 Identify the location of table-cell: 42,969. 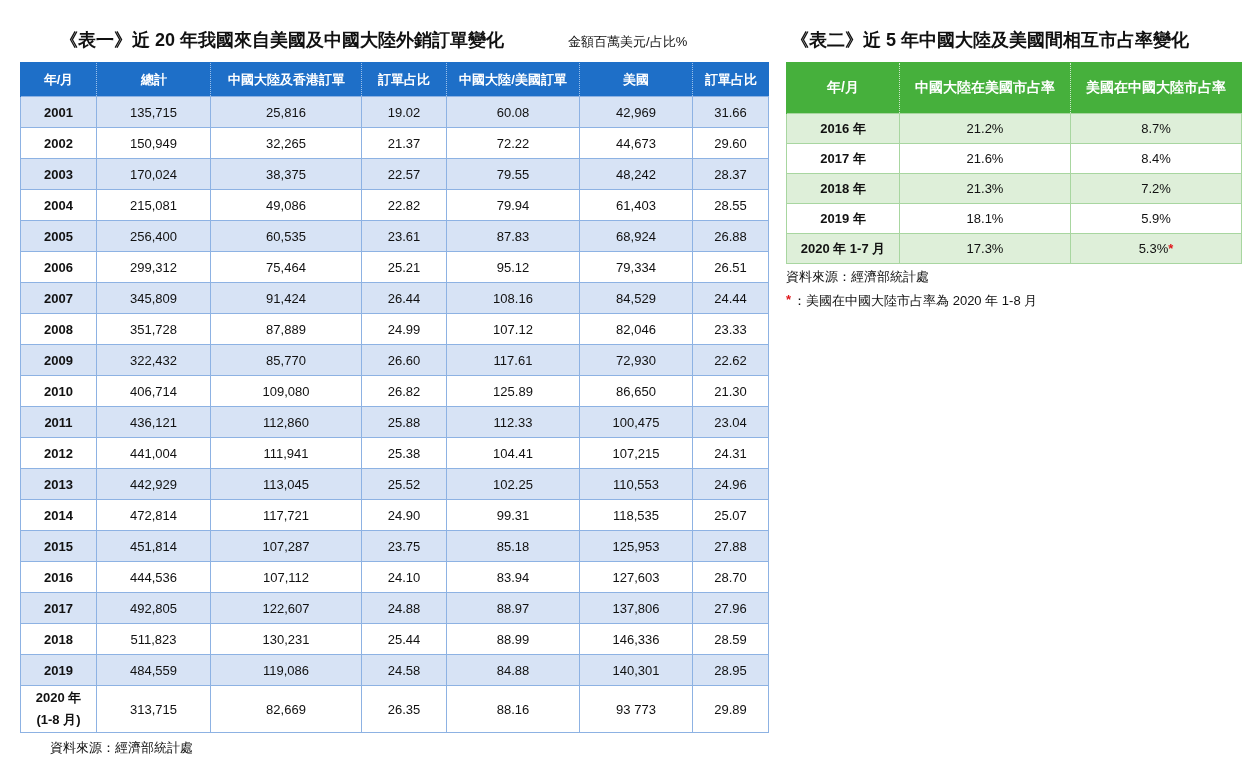
(636, 112).